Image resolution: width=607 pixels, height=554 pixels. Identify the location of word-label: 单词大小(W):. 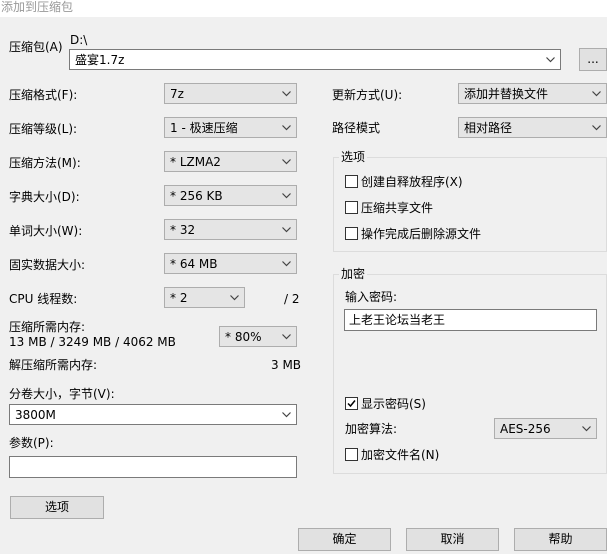
(46, 231).